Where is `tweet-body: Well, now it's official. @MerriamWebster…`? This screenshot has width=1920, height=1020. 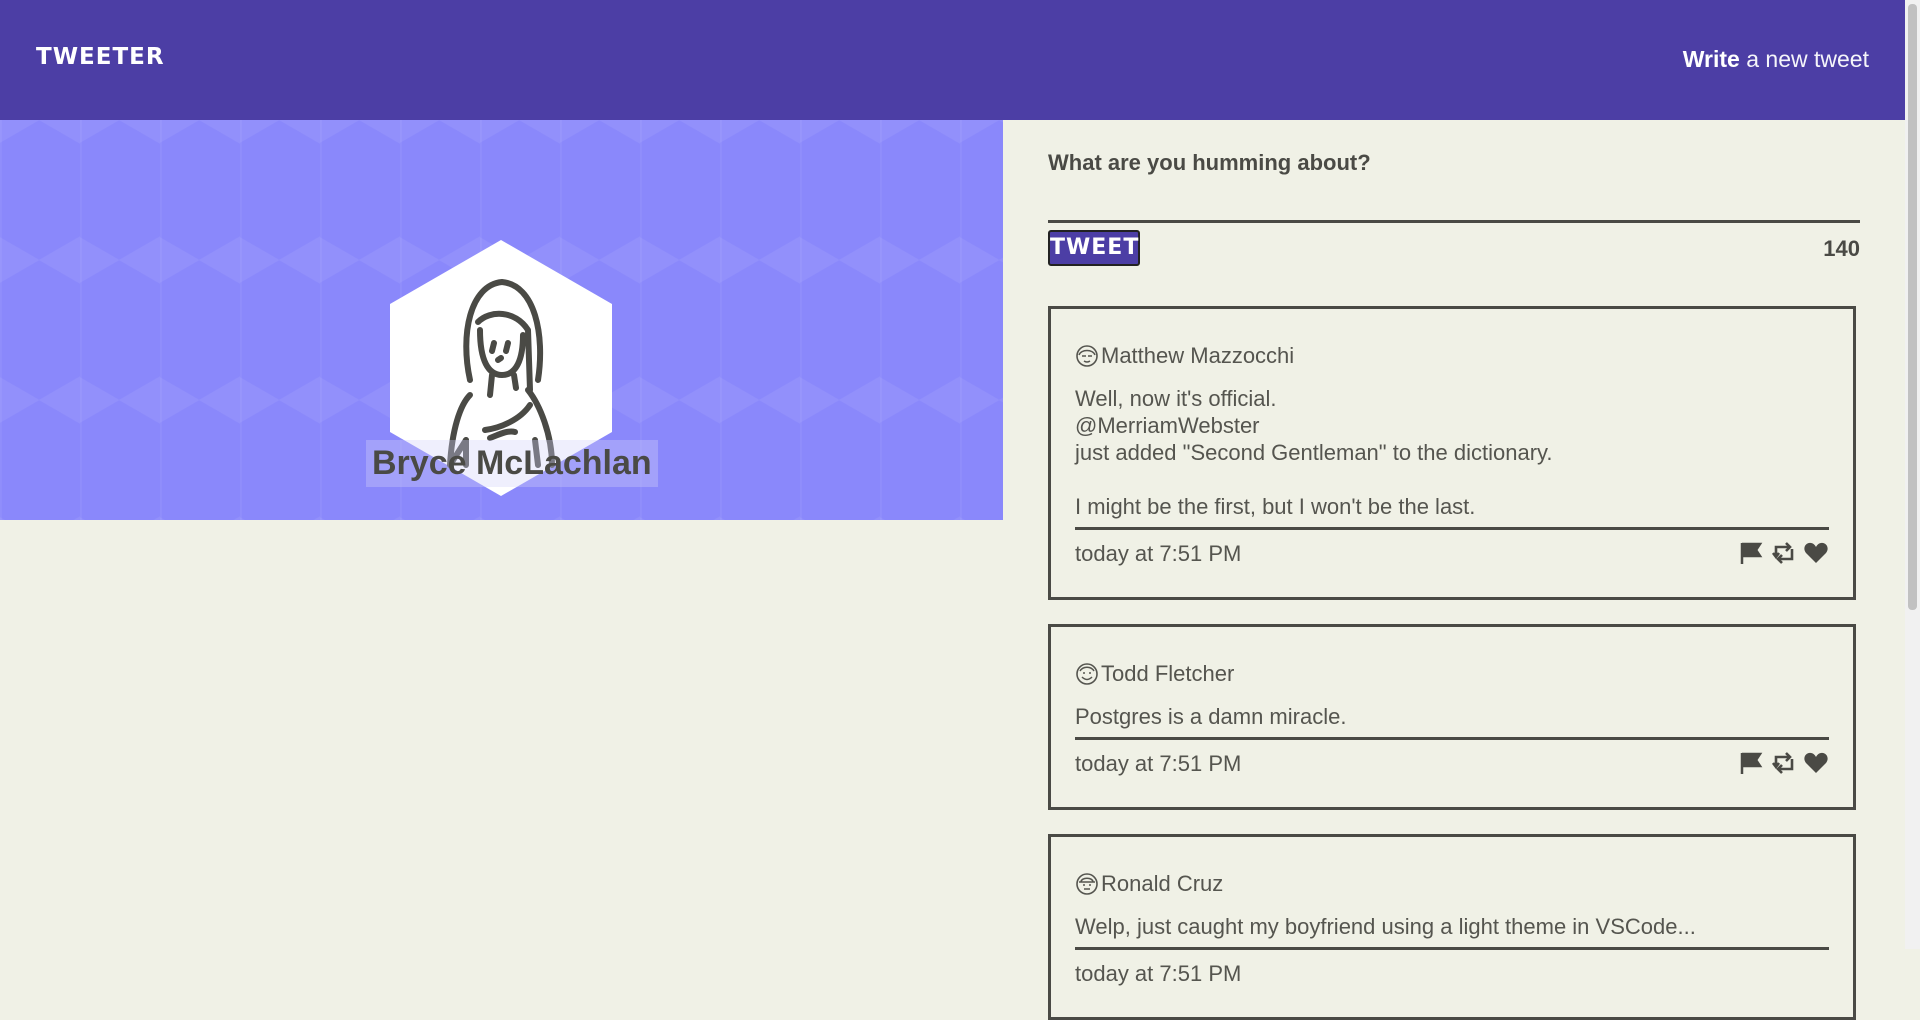
tweet-body: Well, now it's official. @MerriamWebster… is located at coordinates (1314, 452).